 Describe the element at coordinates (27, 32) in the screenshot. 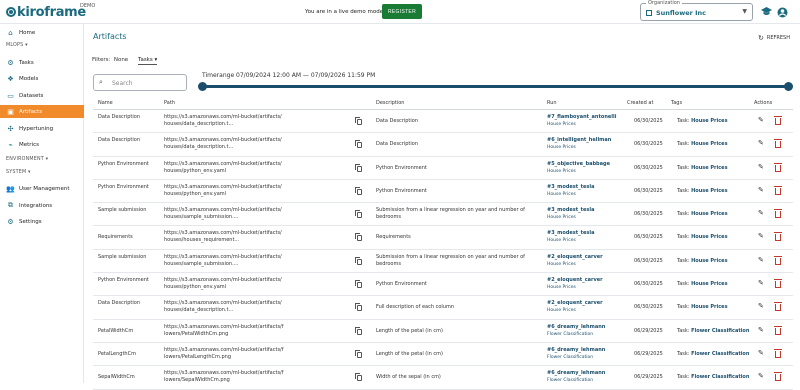

I see `sidebar-item-label: Home` at that location.